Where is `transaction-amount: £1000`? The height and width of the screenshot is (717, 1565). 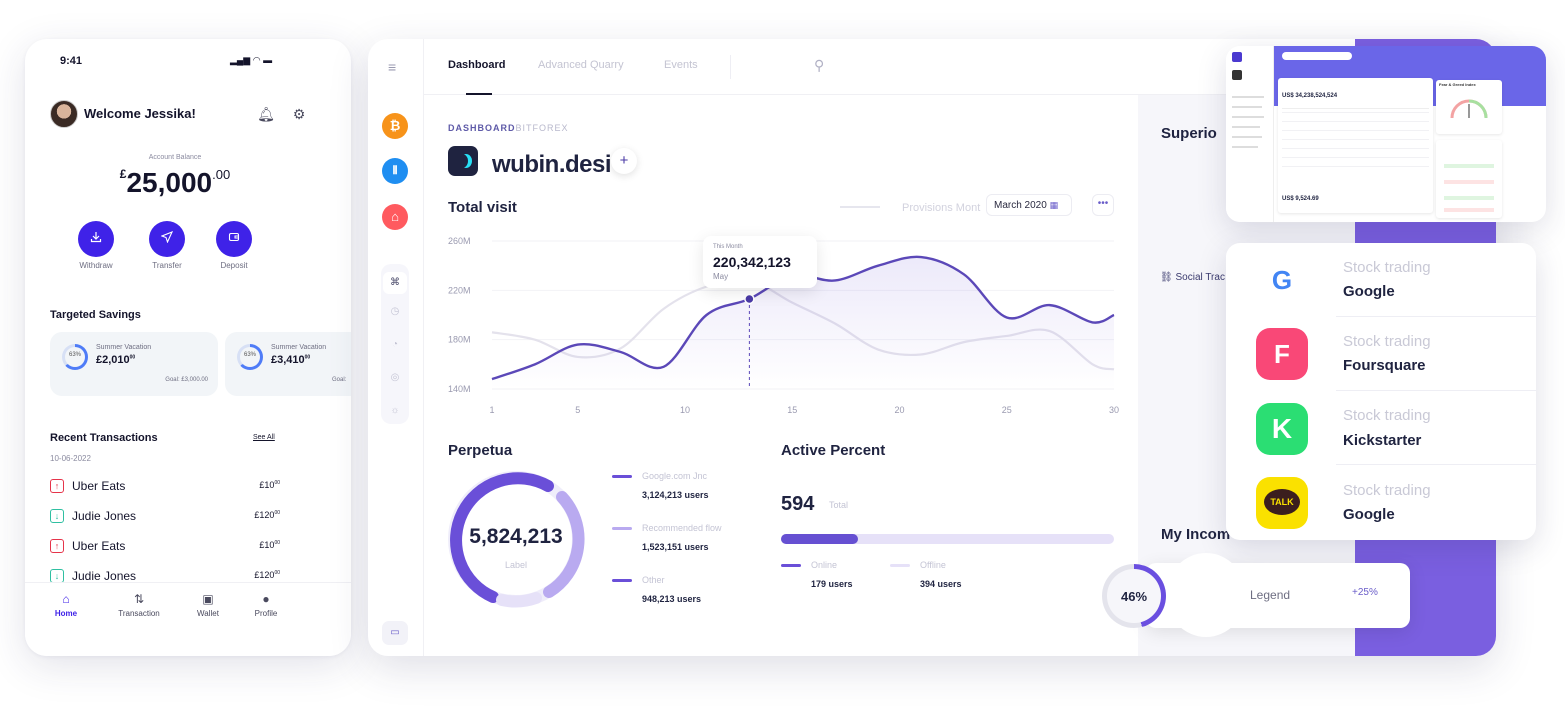
transaction-amount: £1000 is located at coordinates (269, 485).